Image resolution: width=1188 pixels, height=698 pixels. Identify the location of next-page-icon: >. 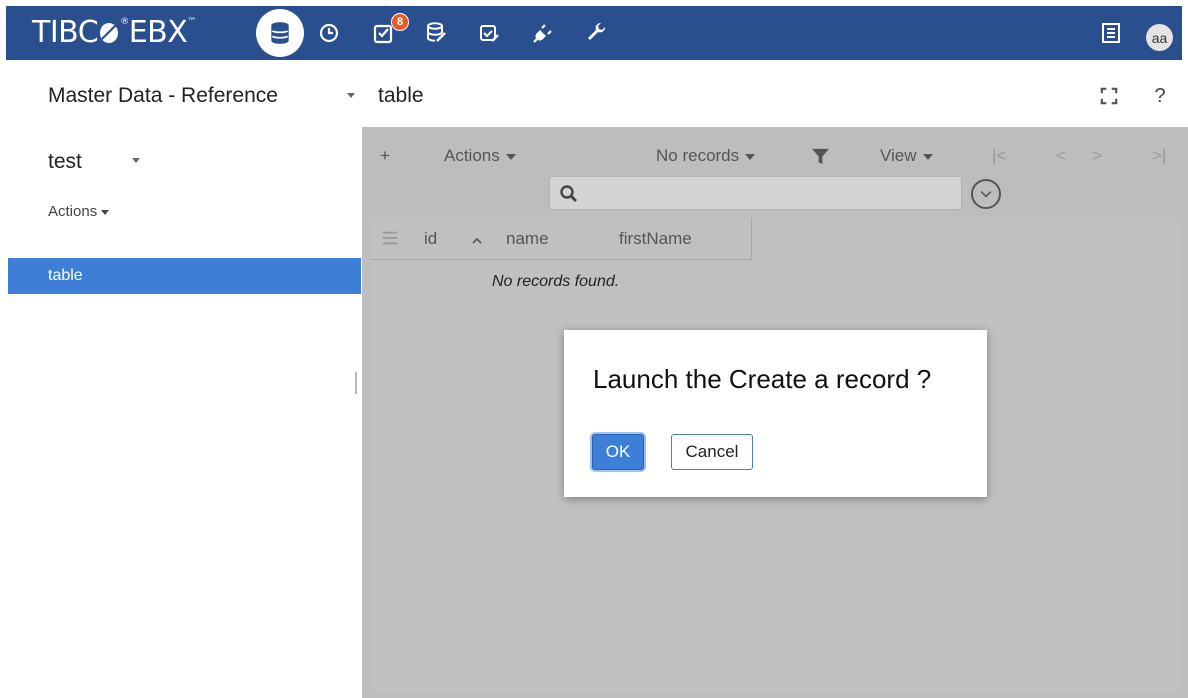
(1097, 156).